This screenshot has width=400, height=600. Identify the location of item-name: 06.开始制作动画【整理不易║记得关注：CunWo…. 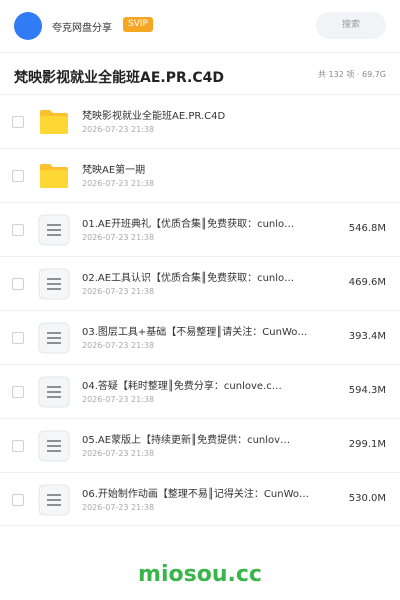
(196, 494).